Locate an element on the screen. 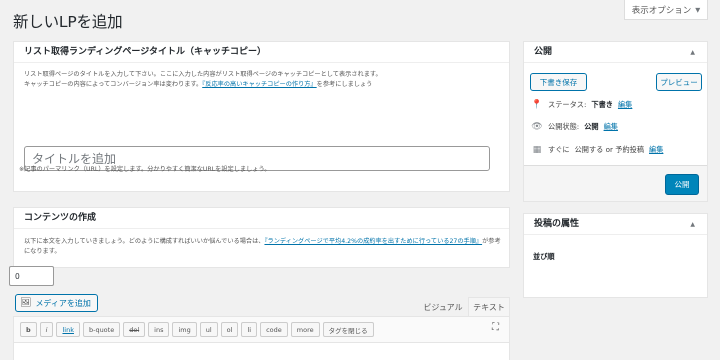  visibility-label: 公開状態: is located at coordinates (564, 126).